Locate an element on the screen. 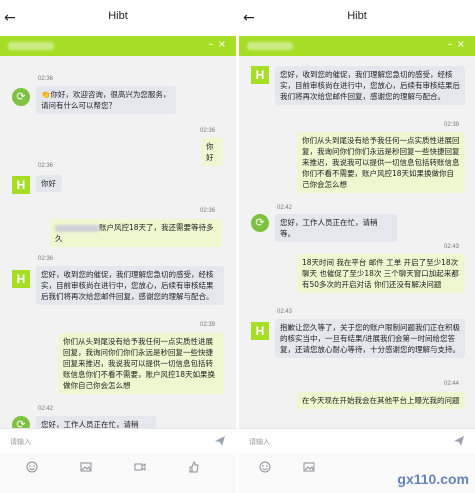 The width and height of the screenshot is (475, 493). user-message: 你好 is located at coordinates (212, 152).